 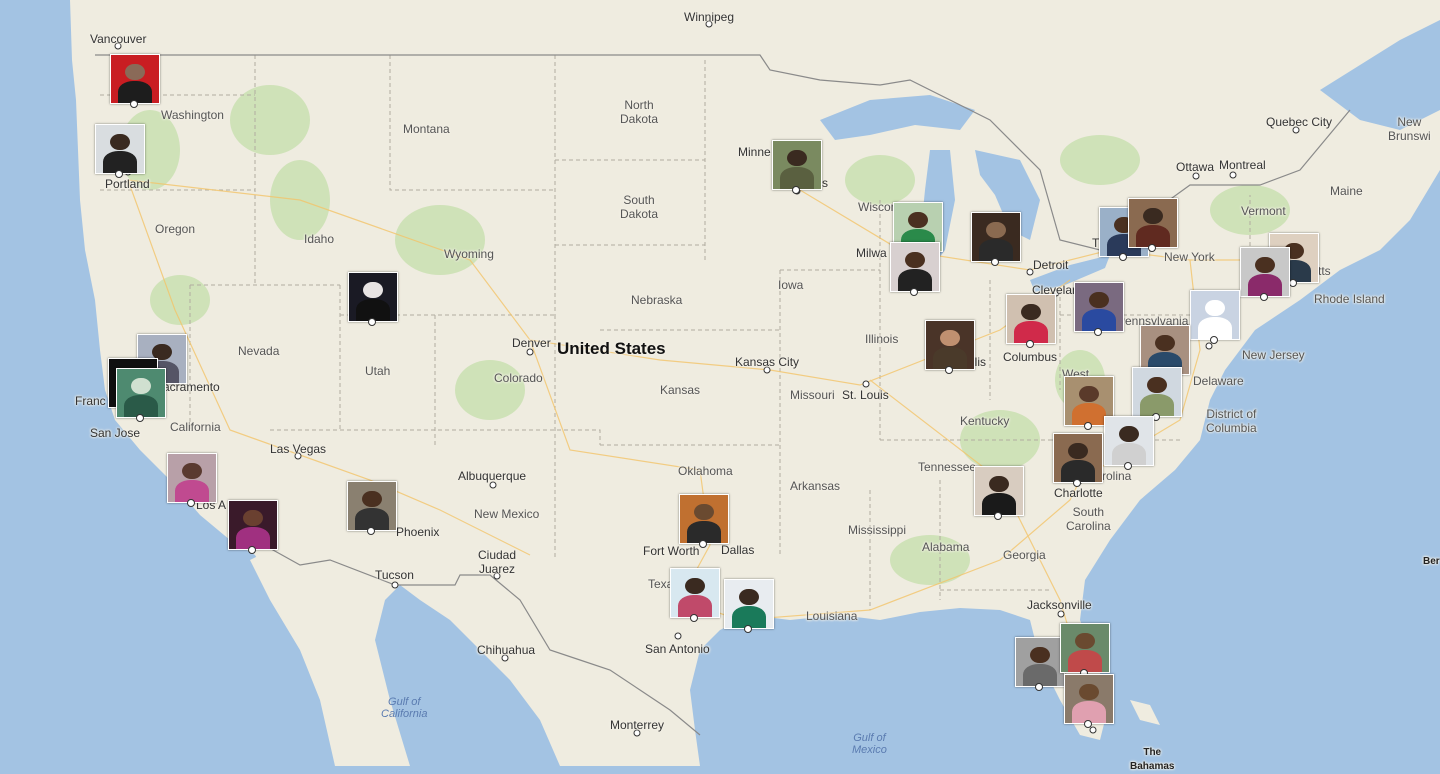 I want to click on map-label-fort-worth: Fort Worth, so click(x=671, y=551).